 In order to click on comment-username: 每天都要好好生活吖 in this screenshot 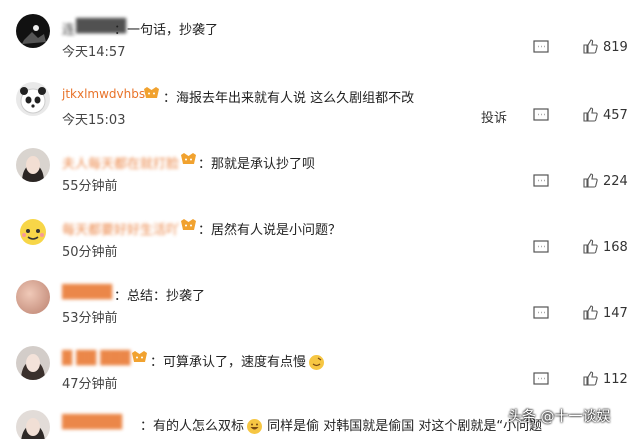, I will do `click(120, 228)`.